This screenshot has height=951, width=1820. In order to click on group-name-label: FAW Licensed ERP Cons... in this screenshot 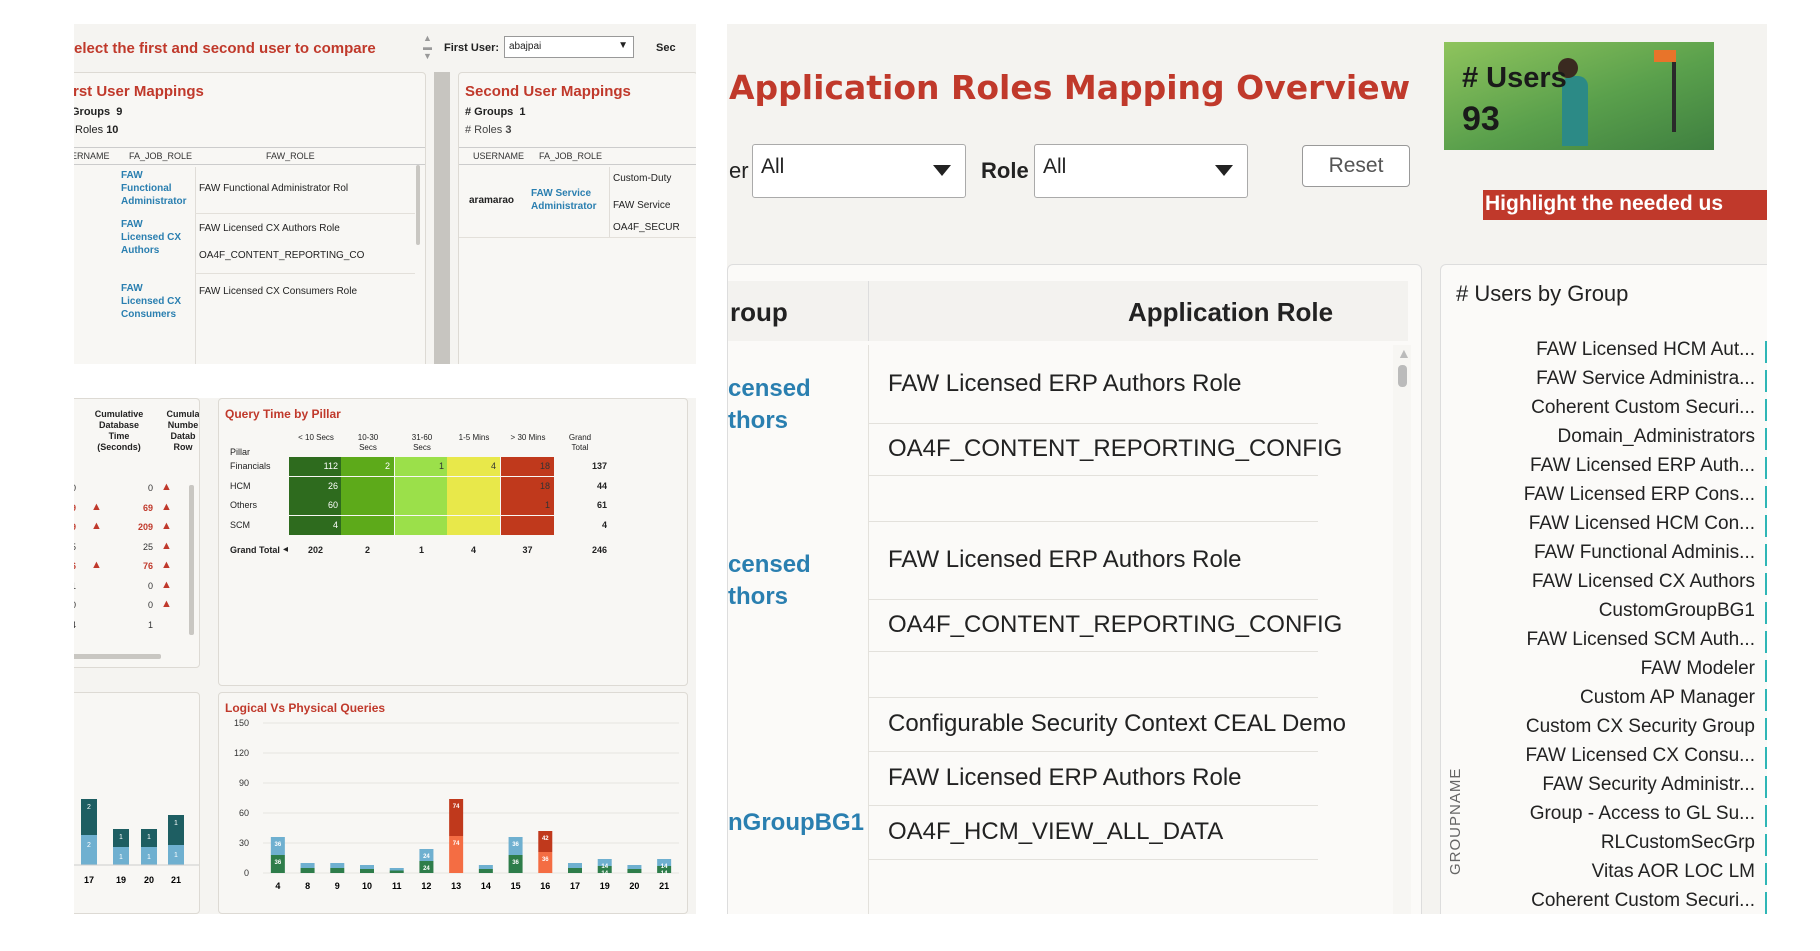, I will do `click(1639, 494)`.